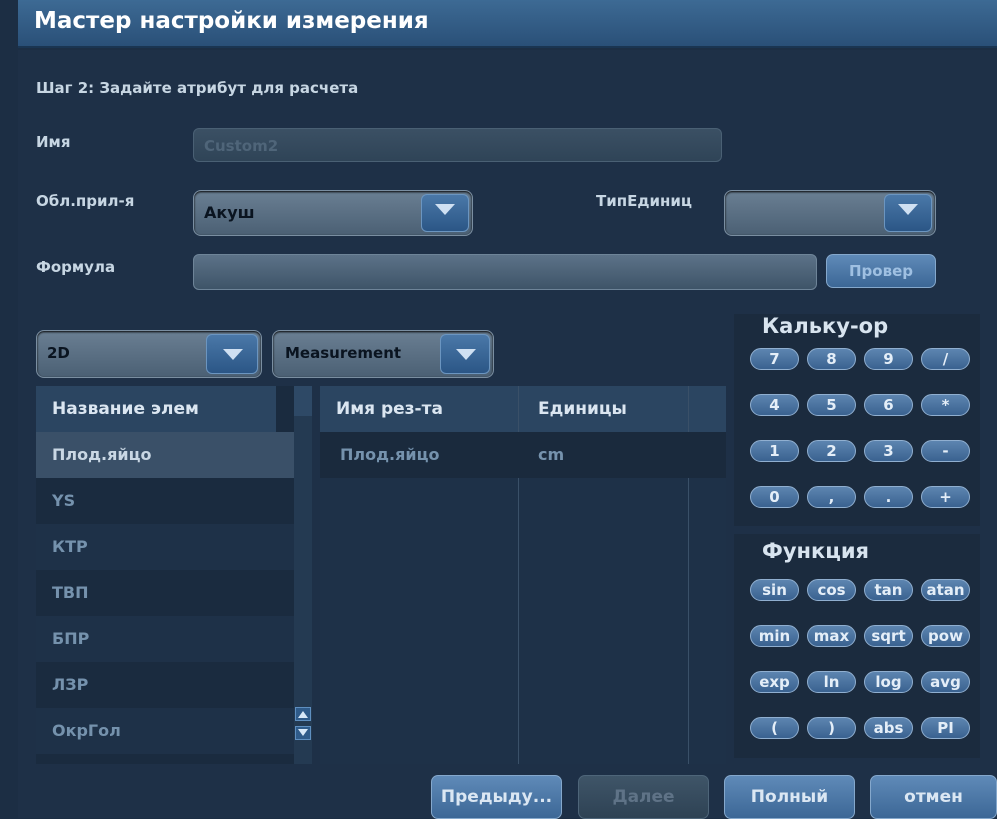 The height and width of the screenshot is (819, 997). I want to click on key-button: 7, so click(774, 359).